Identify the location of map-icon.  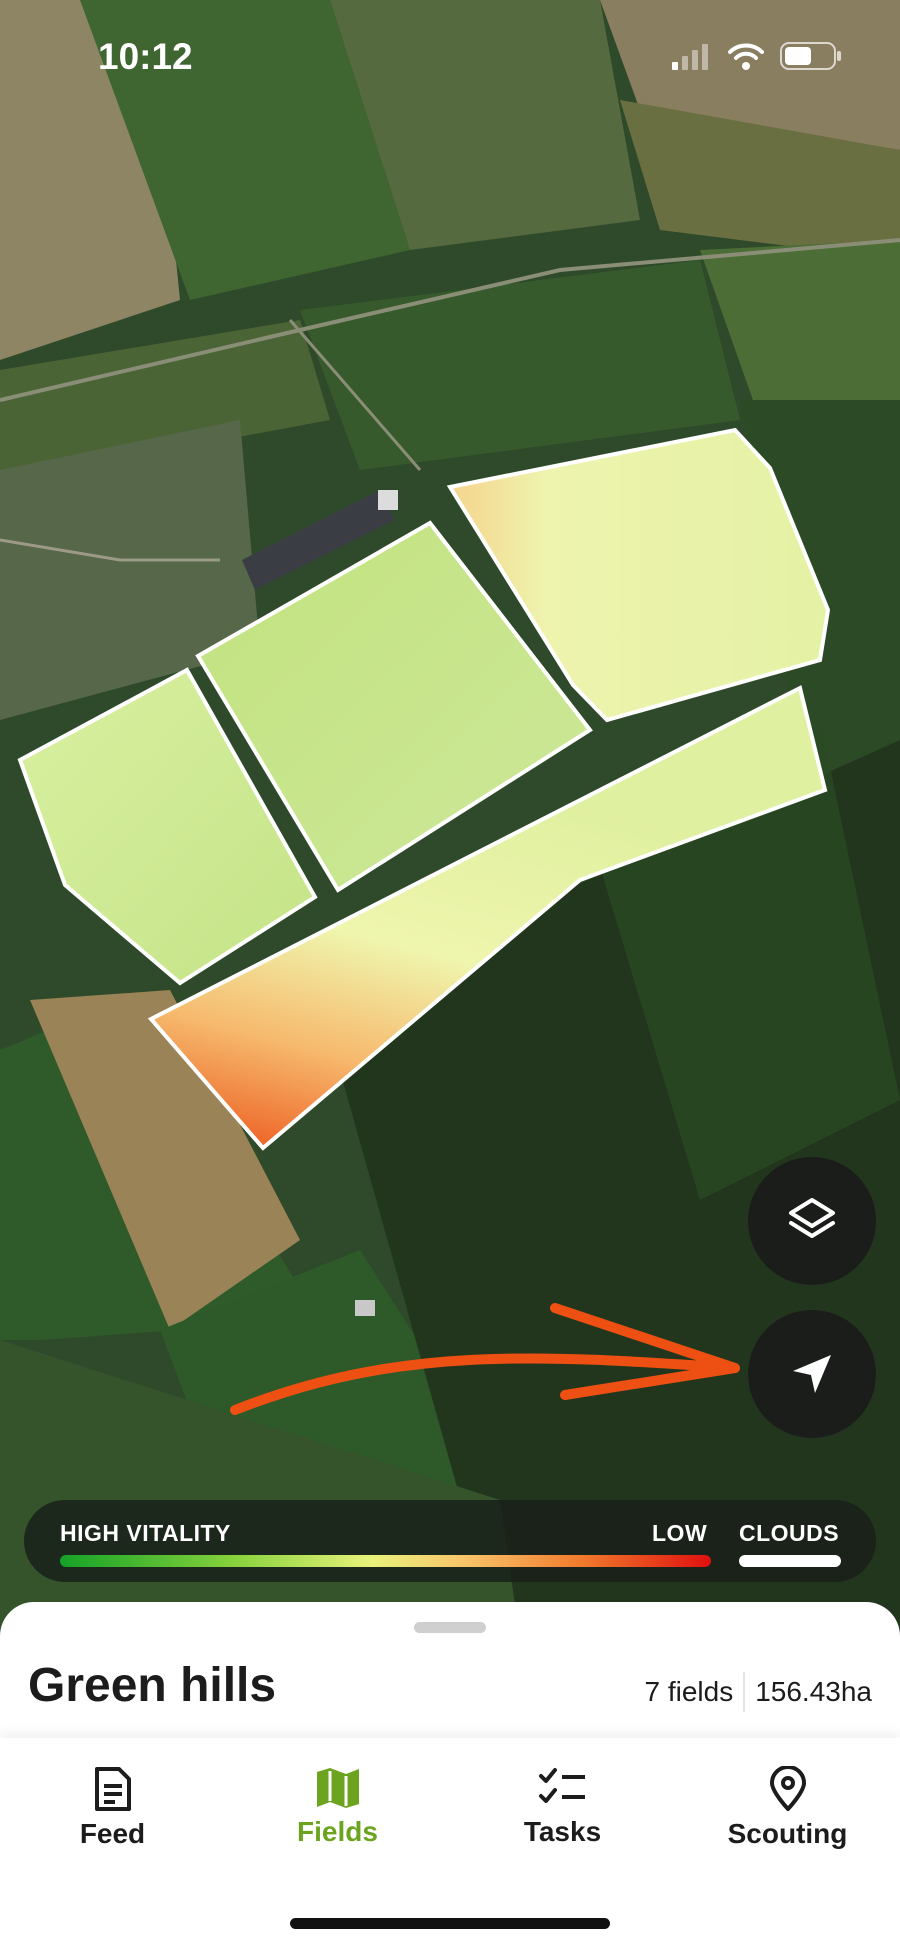
(337, 1788).